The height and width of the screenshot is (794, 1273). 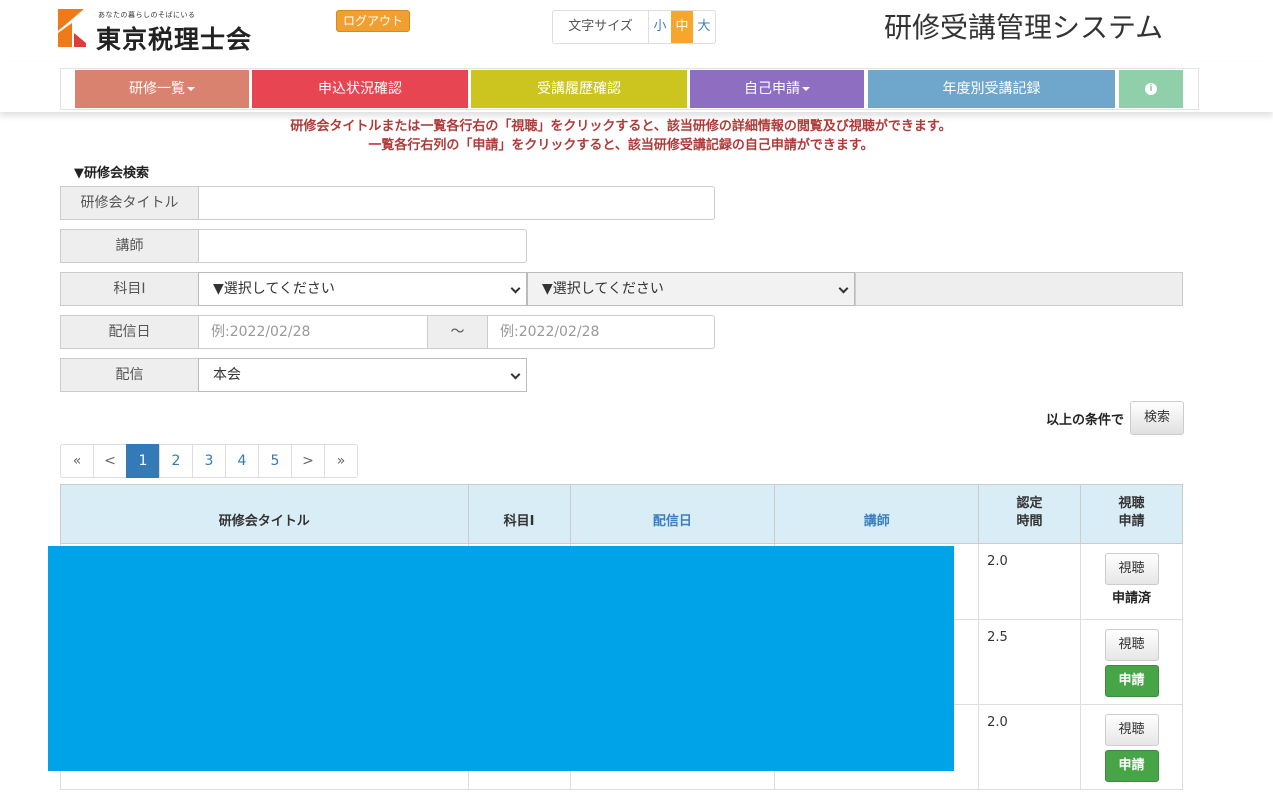 What do you see at coordinates (129, 289) in the screenshot?
I see `subject-label: 科目Ⅰ` at bounding box center [129, 289].